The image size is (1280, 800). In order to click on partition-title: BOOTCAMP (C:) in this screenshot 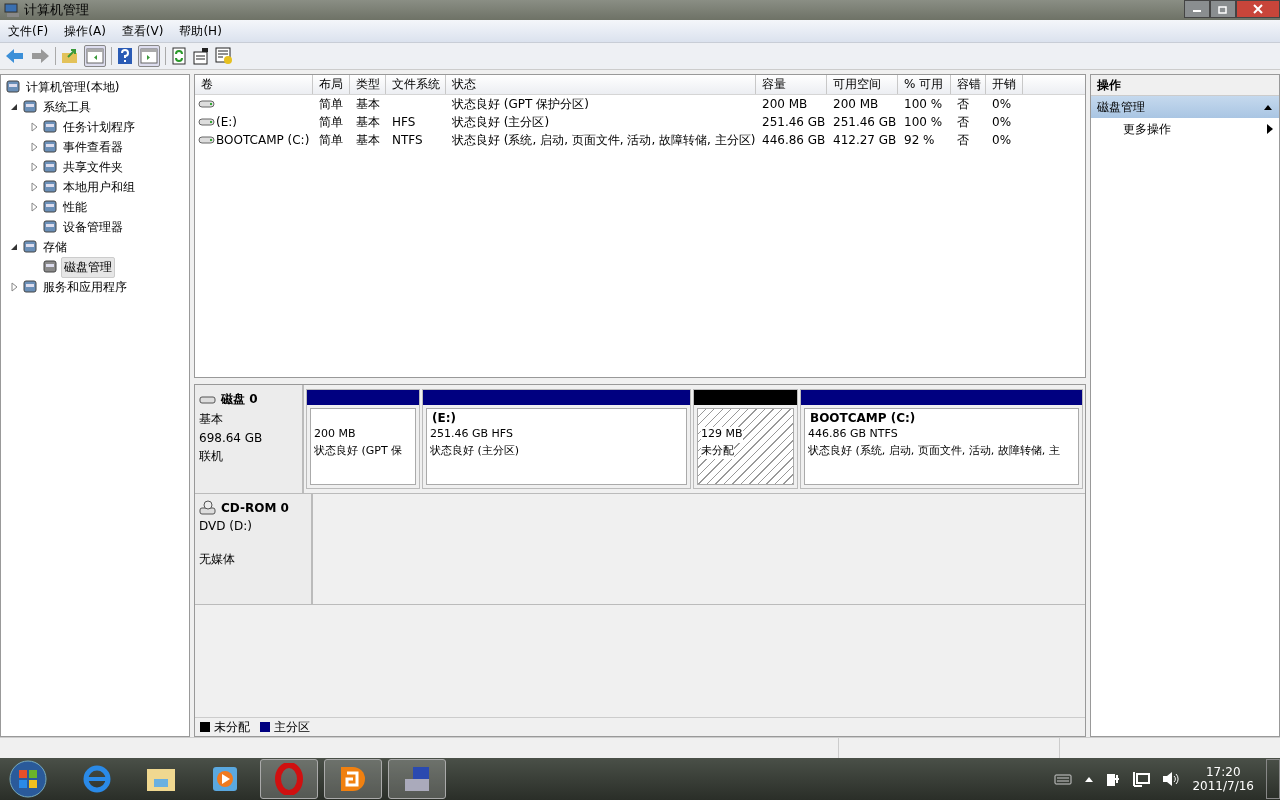, I will do `click(863, 419)`.